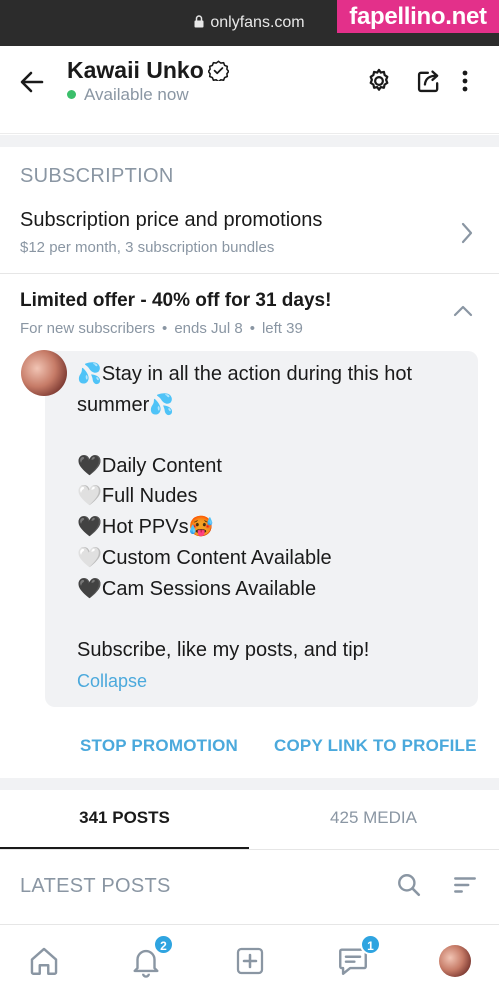 The image size is (499, 1000). Describe the element at coordinates (135, 70) in the screenshot. I see `profile-name-text: Kawaii Unko` at that location.